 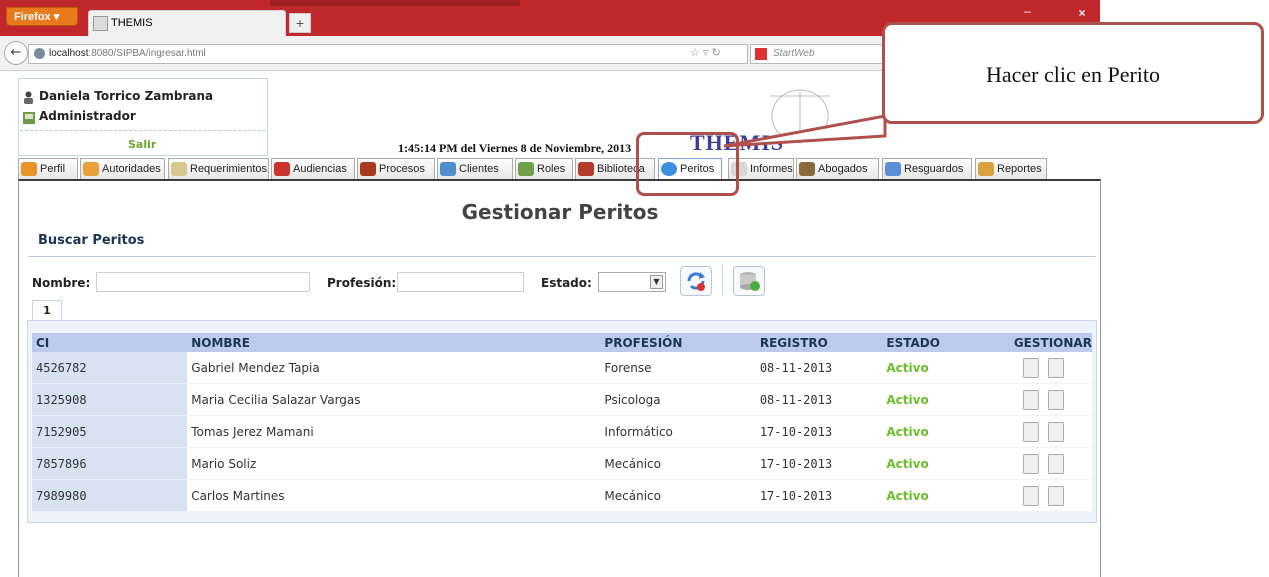 I want to click on tab-audiencias: Audiencias, so click(x=313, y=169).